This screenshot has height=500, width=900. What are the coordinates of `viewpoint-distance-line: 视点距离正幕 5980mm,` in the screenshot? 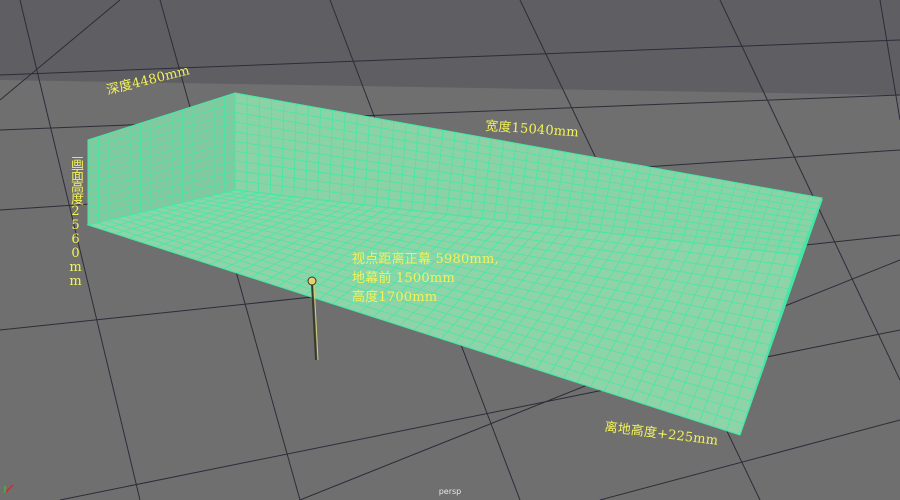 It's located at (425, 259).